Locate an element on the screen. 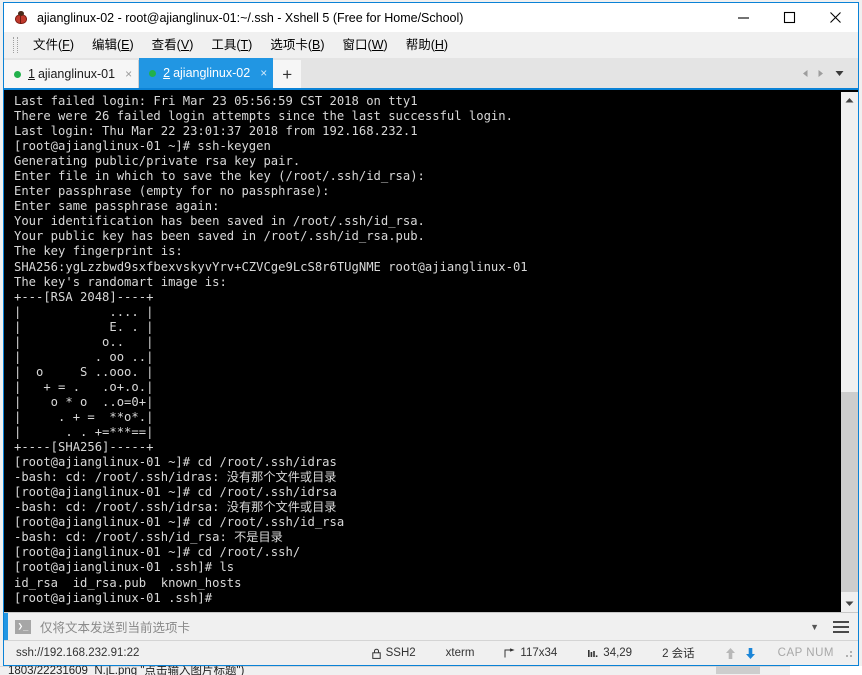 Image resolution: width=862 pixels, height=675 pixels. tab-label: ajianglinux-02 is located at coordinates (212, 73).